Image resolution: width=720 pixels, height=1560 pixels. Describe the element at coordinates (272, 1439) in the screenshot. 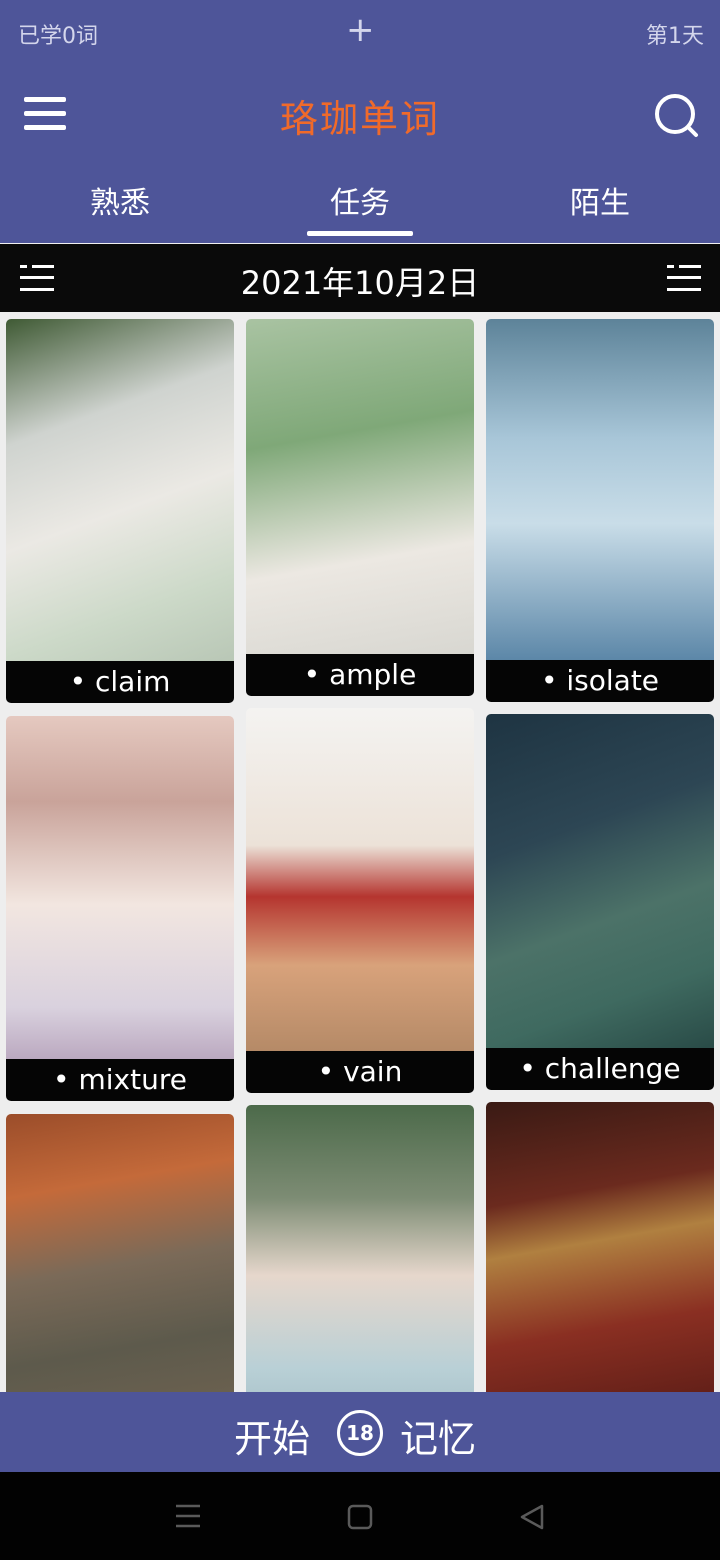

I see `start-label: 开始` at that location.